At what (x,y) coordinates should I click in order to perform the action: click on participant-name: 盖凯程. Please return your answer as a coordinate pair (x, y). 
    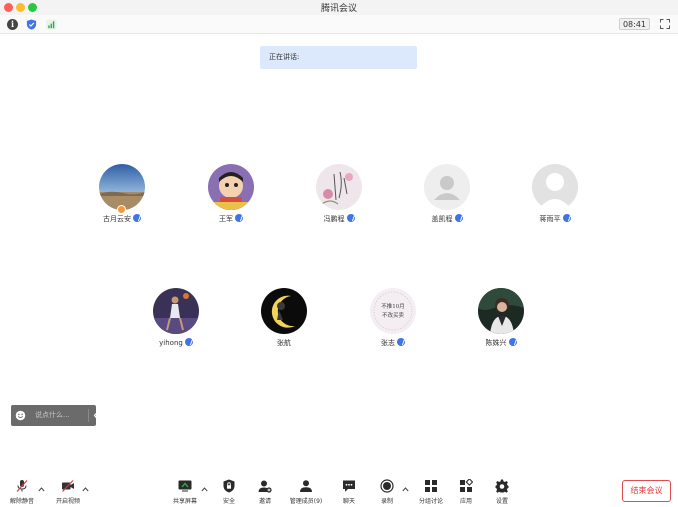
    Looking at the image, I should click on (442, 219).